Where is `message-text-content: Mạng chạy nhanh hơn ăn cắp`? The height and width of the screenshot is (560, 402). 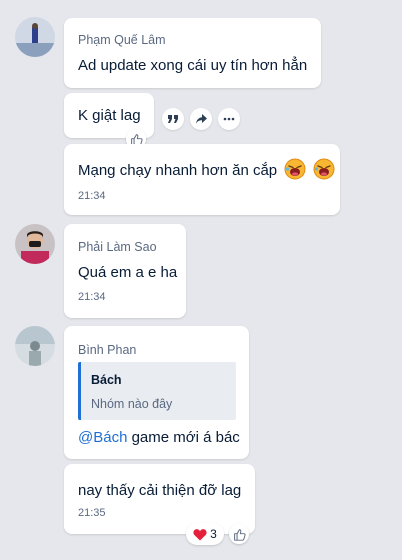
message-text-content: Mạng chạy nhanh hơn ăn cắp is located at coordinates (178, 170).